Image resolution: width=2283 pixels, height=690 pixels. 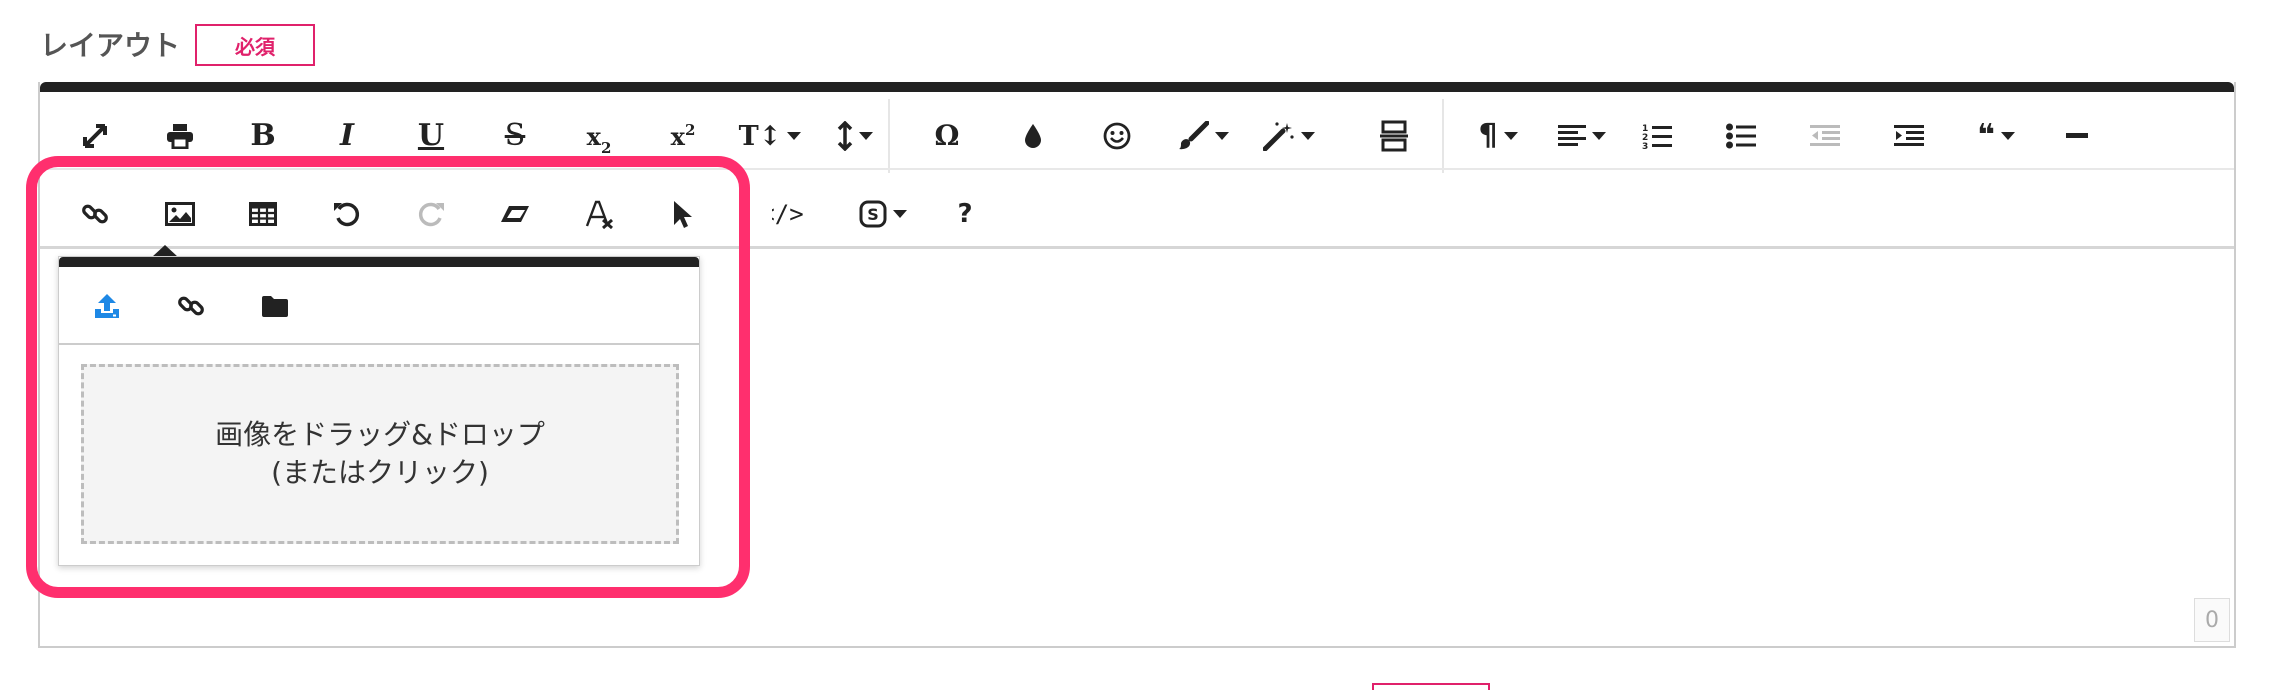 I want to click on upload-tab, so click(x=107, y=306).